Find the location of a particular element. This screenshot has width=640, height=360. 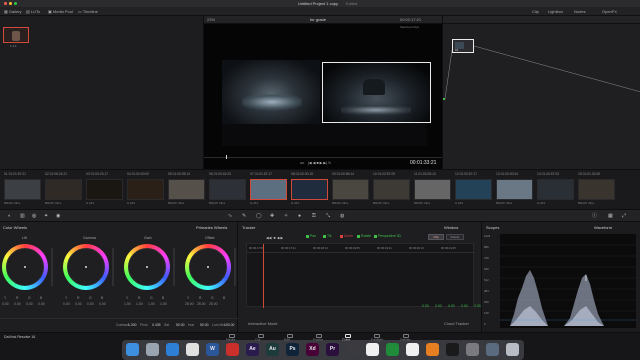

acrobat-icon is located at coordinates (232, 349).